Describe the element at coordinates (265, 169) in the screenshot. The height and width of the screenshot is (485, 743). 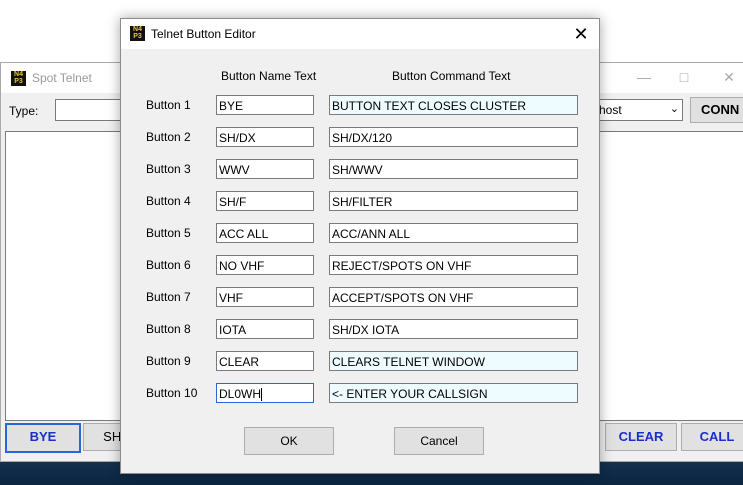
I see `button-3-name-input: WWV` at that location.